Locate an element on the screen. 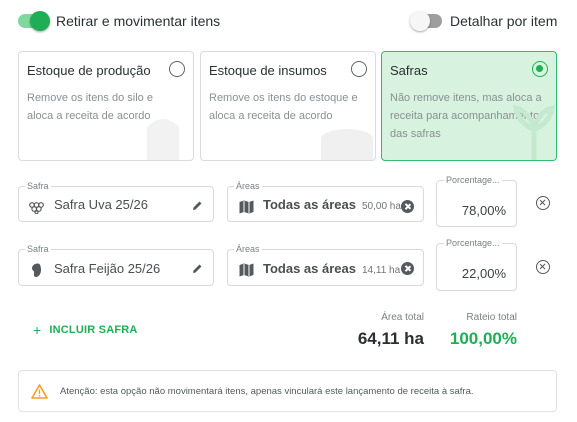  add-safra-button: + INCLUIR SAFRA is located at coordinates (85, 330).